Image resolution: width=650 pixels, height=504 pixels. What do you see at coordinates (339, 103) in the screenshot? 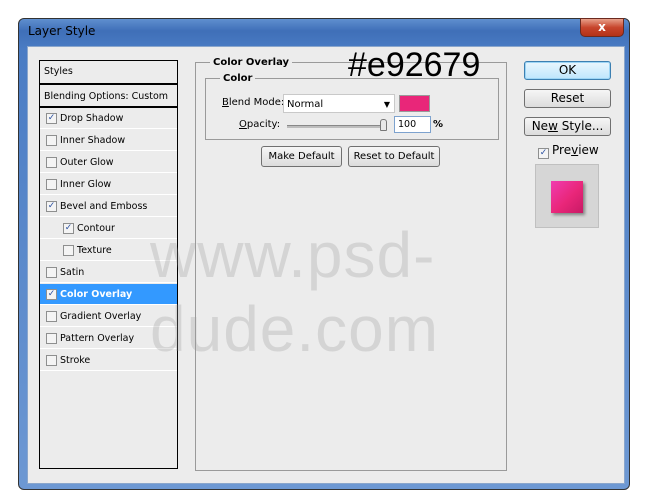
I see `blend-mode-select: Normal ▼` at bounding box center [339, 103].